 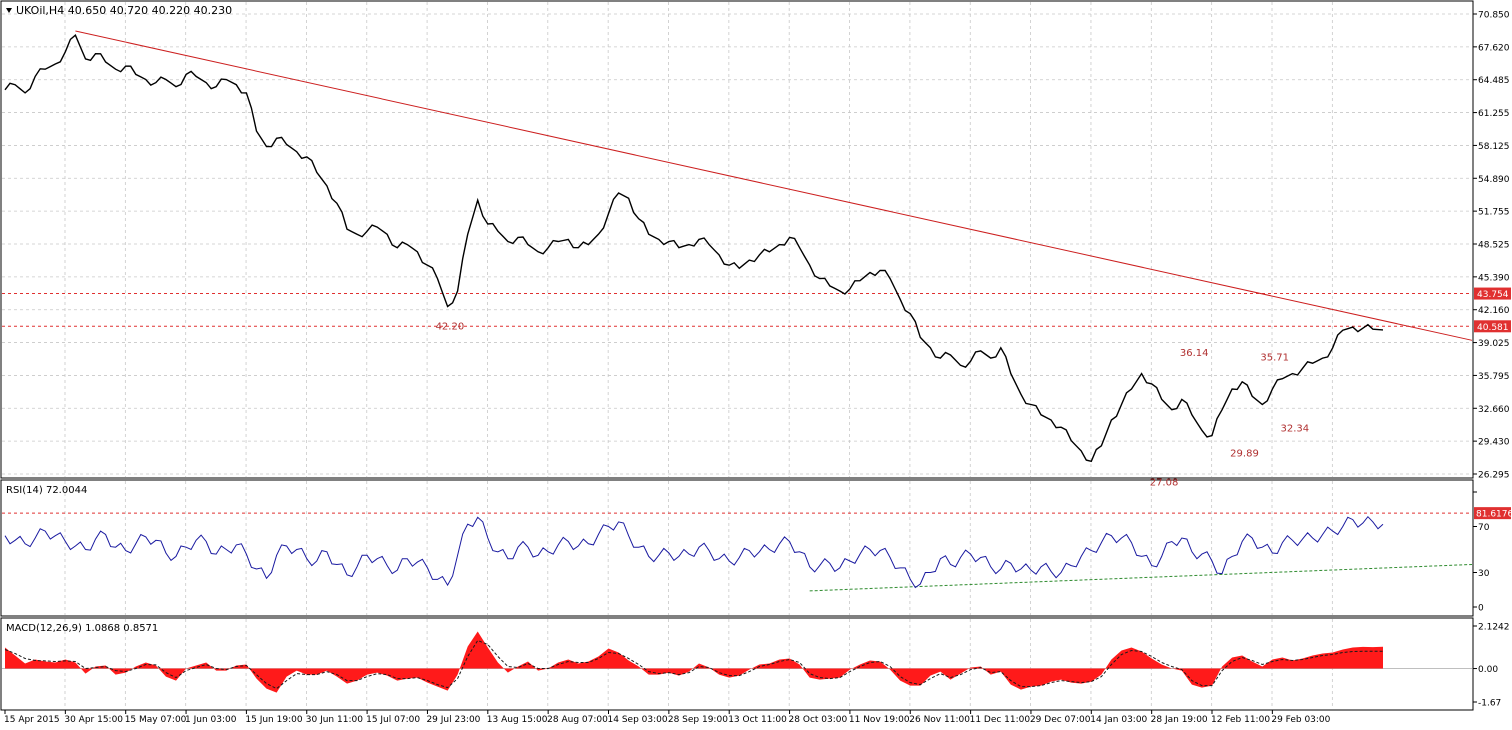 I want to click on time-tick-label: 30 Apr 15:00, so click(x=93, y=720).